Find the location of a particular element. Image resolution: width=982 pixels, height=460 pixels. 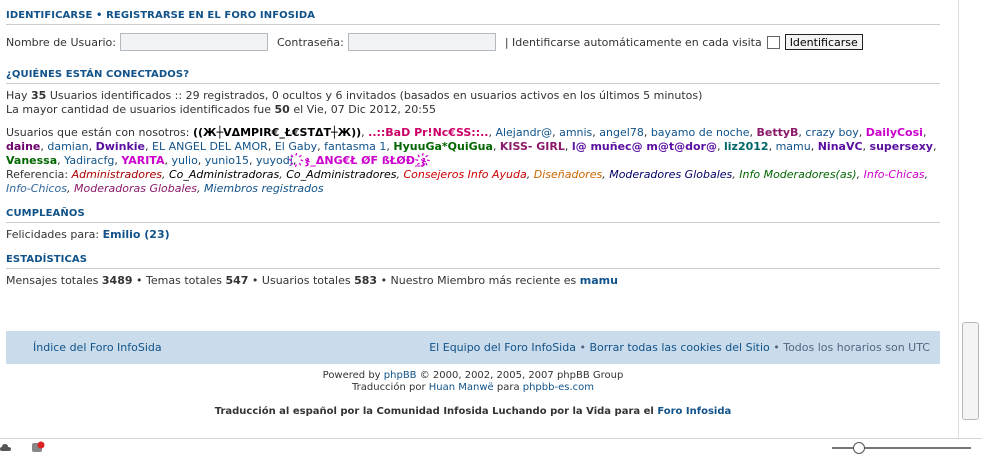

messages-count: 3489 is located at coordinates (117, 280).